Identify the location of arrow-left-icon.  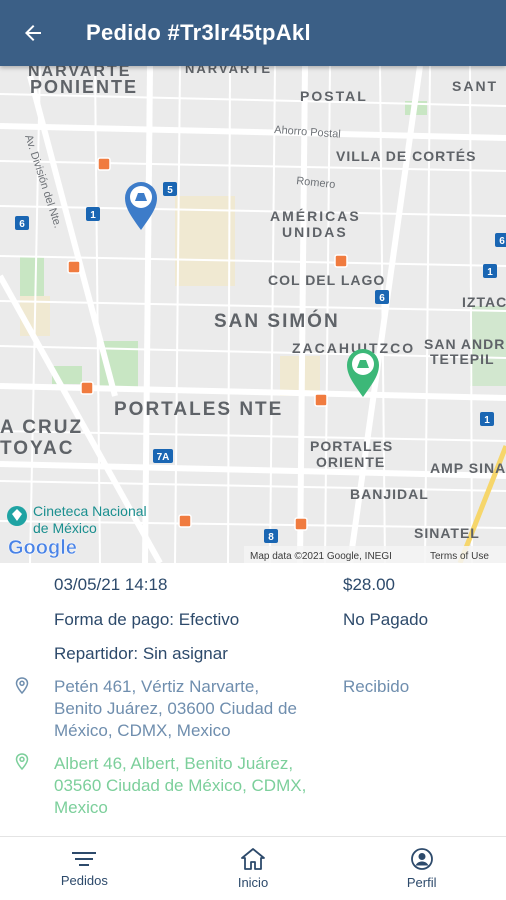
(33, 33).